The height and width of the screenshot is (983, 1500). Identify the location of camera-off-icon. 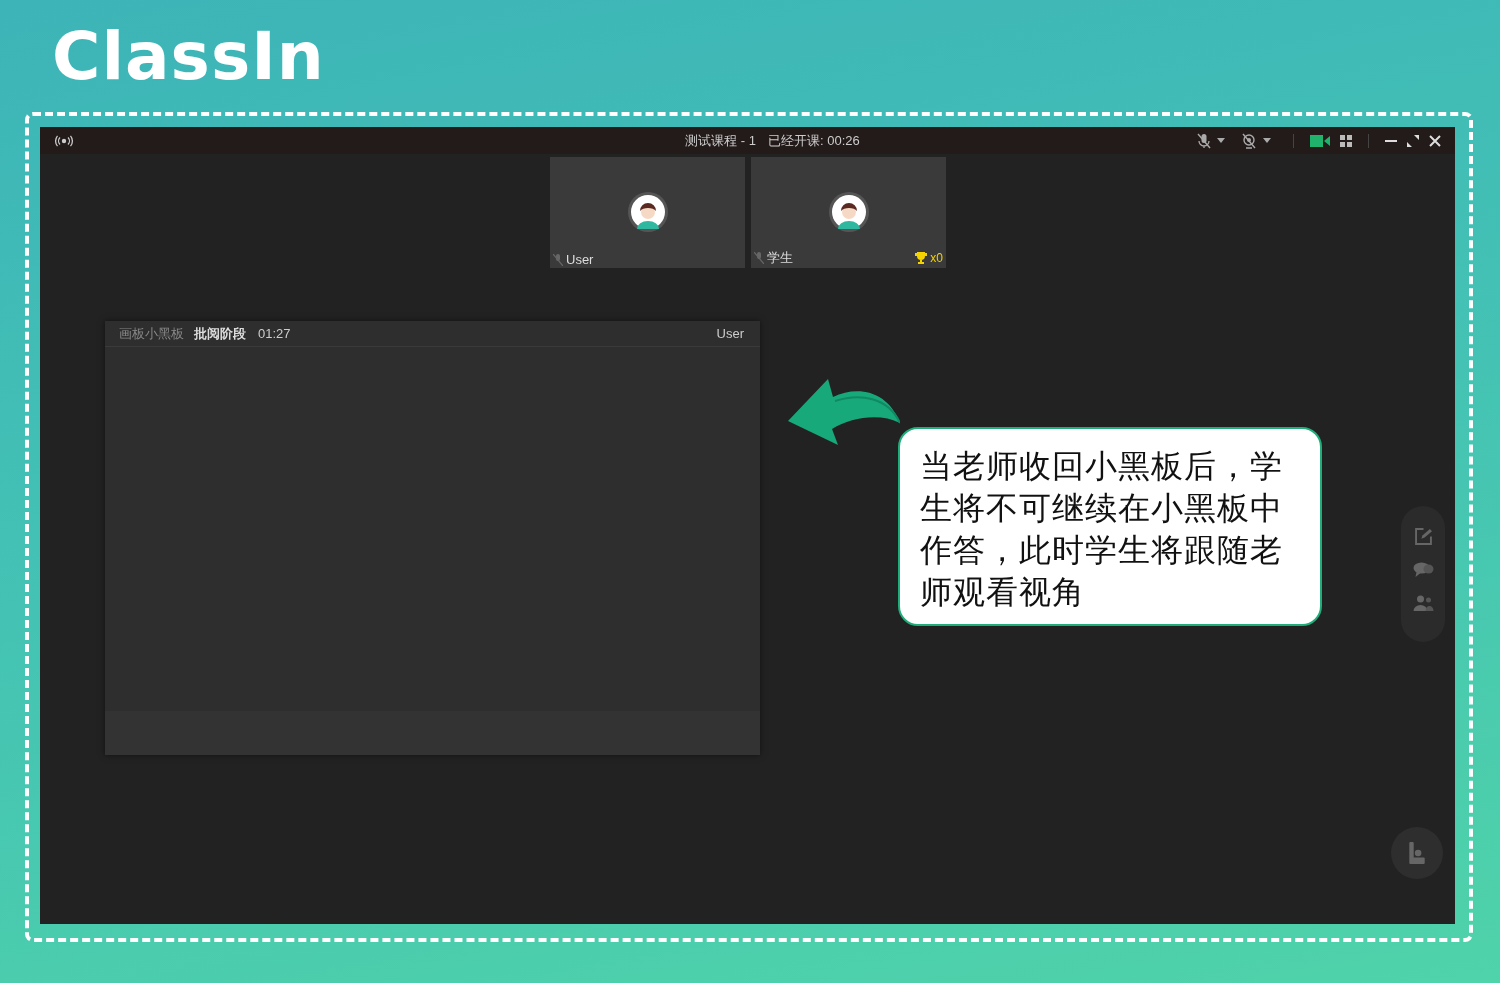
(1249, 140).